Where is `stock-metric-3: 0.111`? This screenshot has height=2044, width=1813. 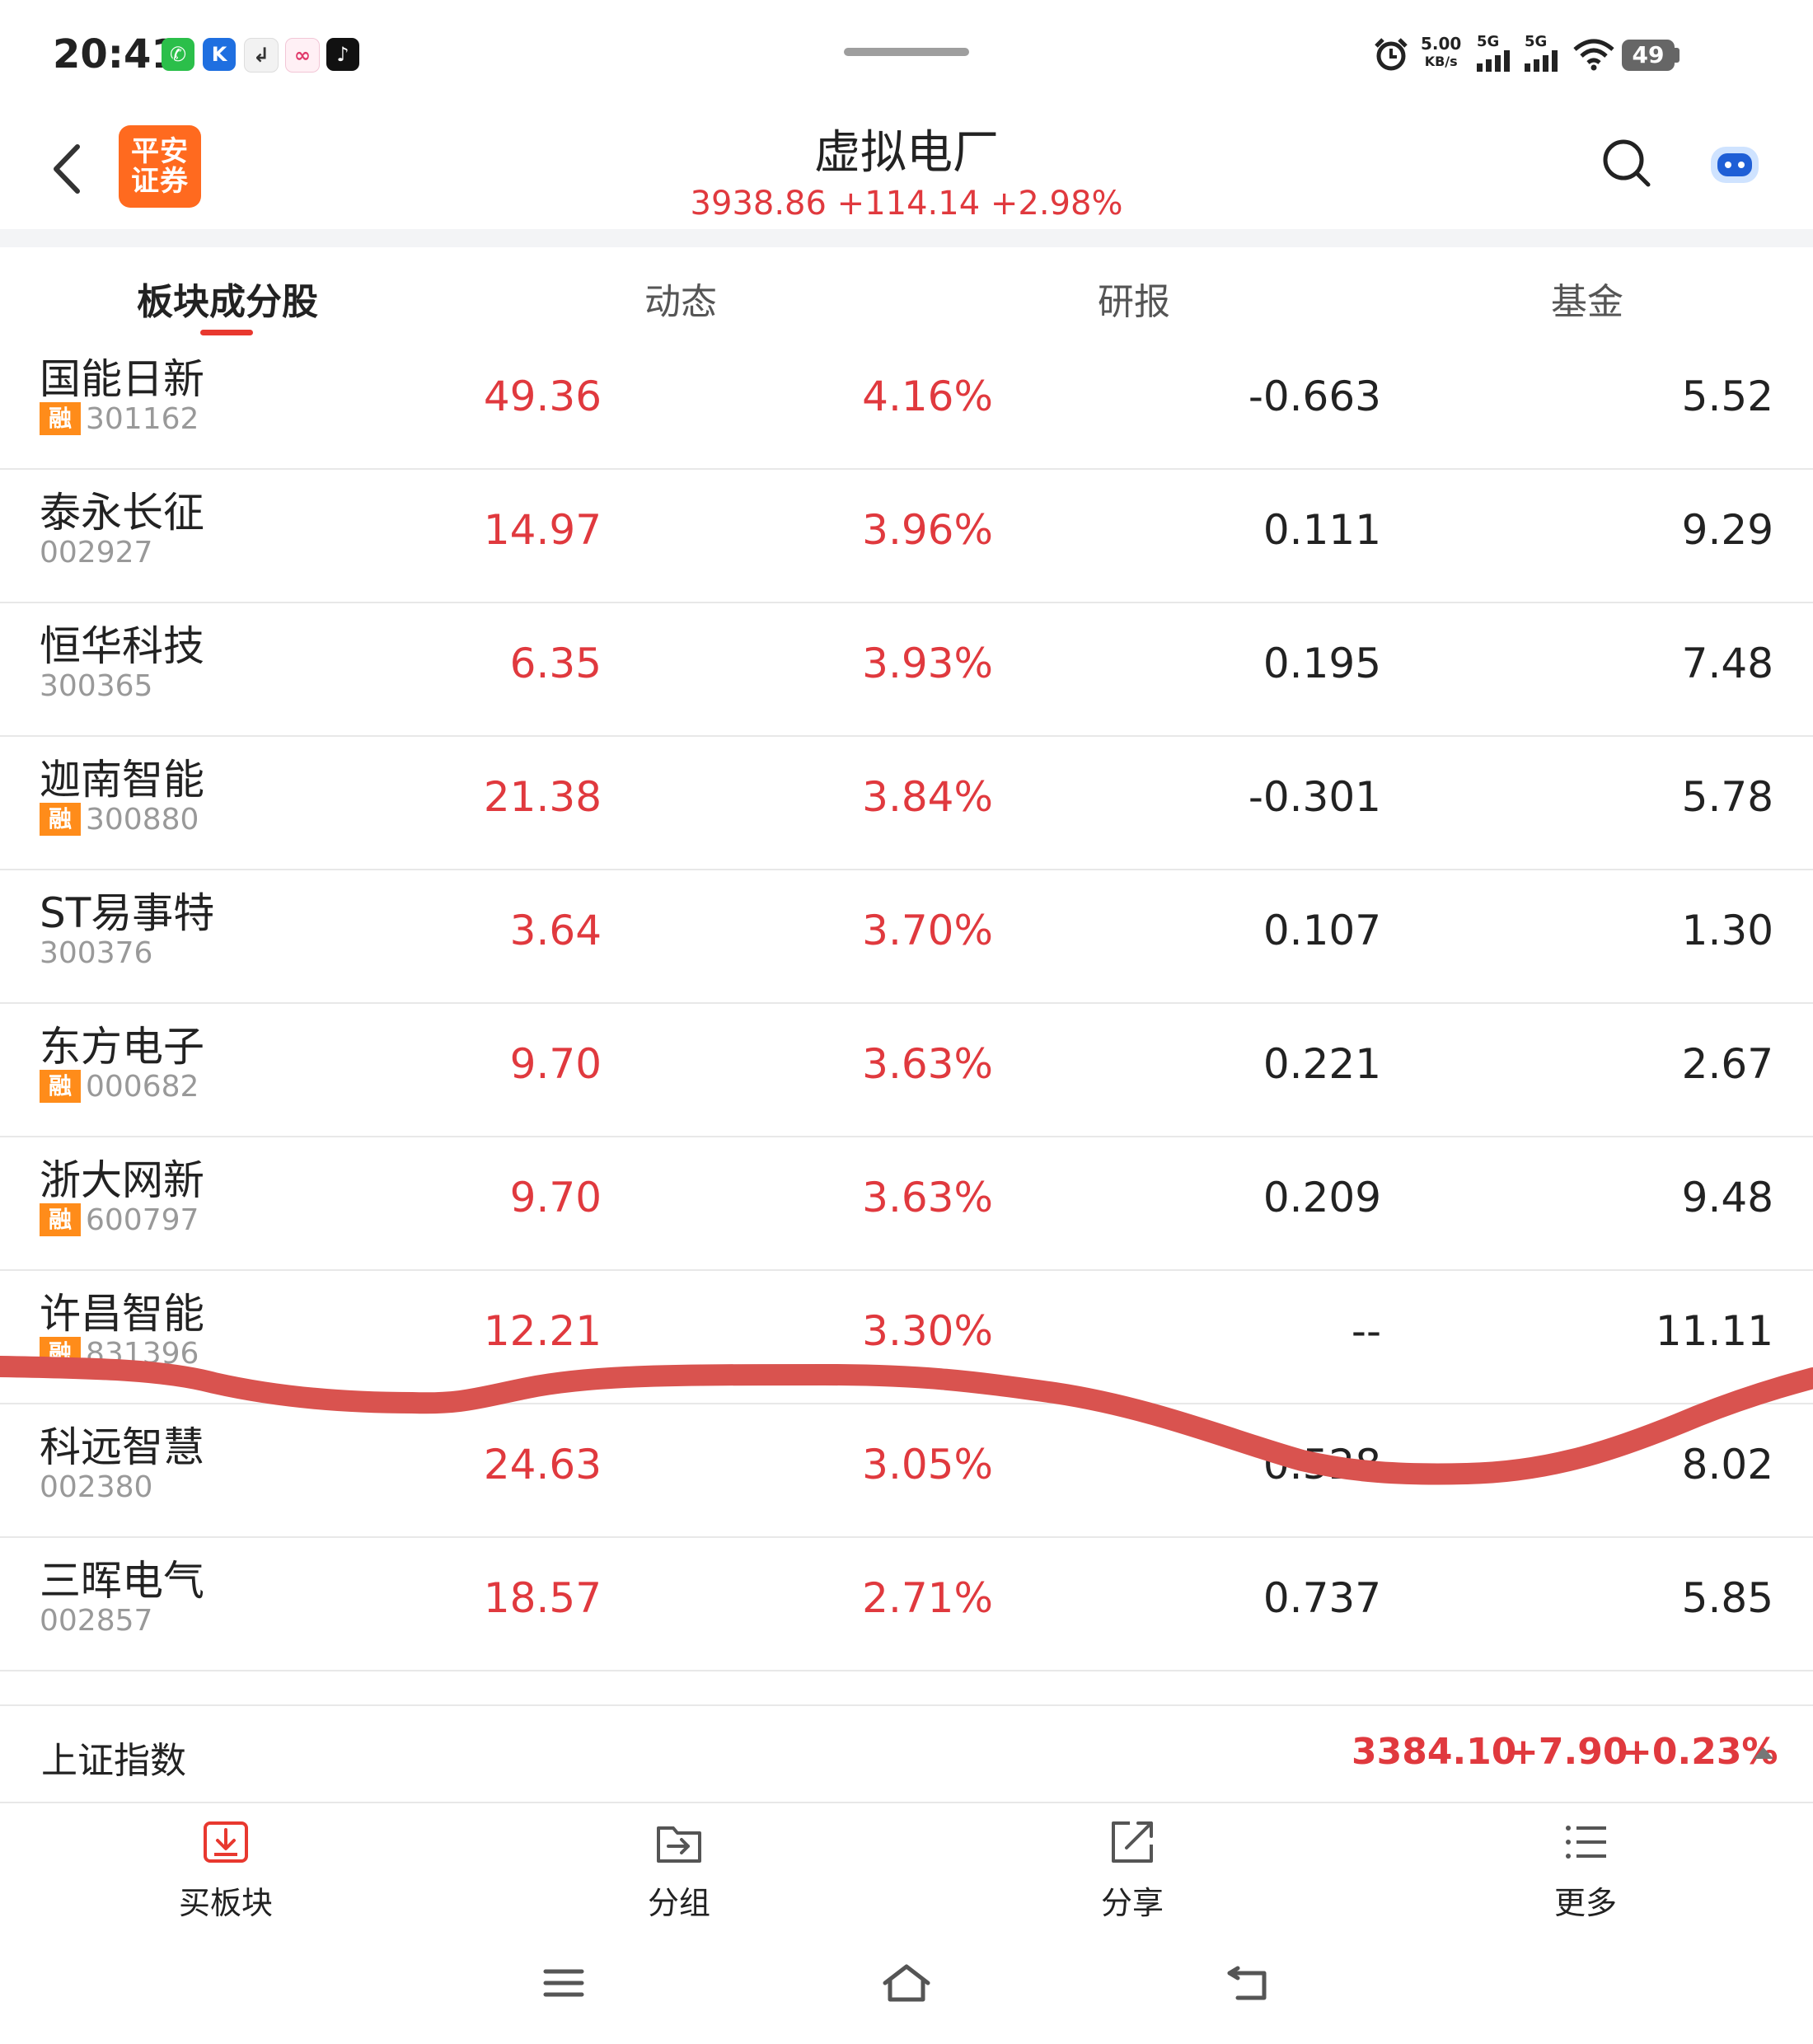
stock-metric-3: 0.111 is located at coordinates (1322, 530).